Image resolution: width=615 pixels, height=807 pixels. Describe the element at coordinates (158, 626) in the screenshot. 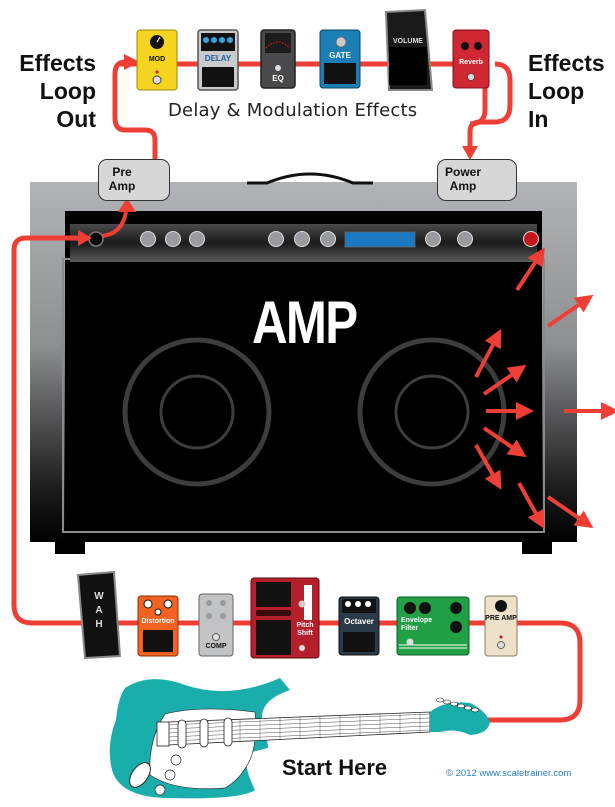

I see `pedal-distortion` at that location.